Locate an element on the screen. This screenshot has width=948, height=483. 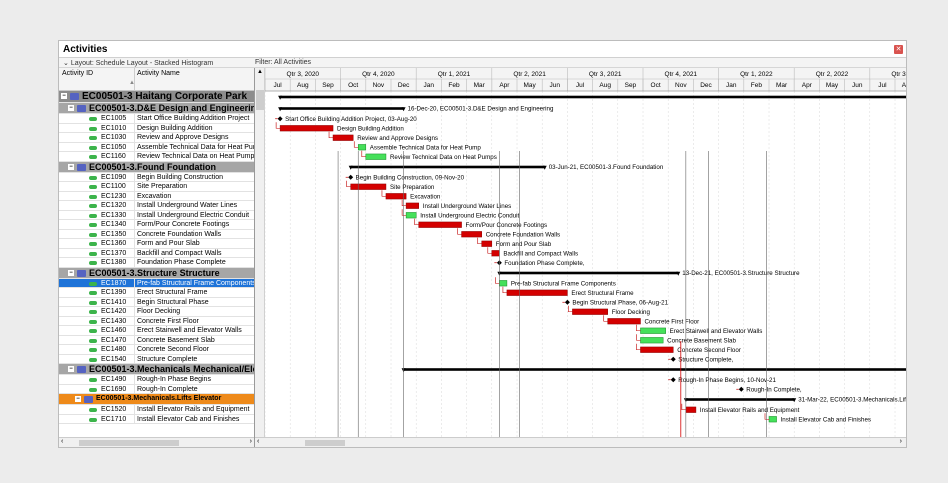
activity-row: EC1100 Site Preparation is located at coordinates (156, 187).